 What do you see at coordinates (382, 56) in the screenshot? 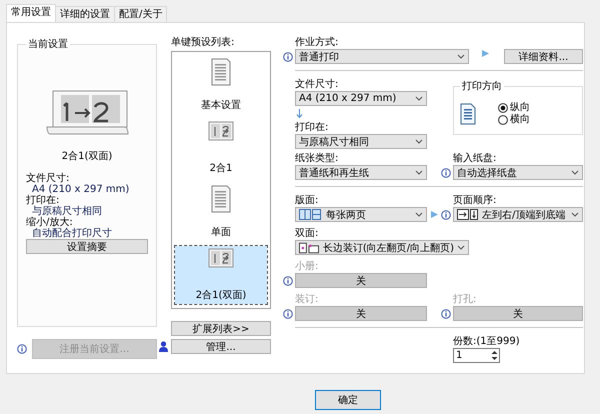
I see `dropdown: 普通打印` at bounding box center [382, 56].